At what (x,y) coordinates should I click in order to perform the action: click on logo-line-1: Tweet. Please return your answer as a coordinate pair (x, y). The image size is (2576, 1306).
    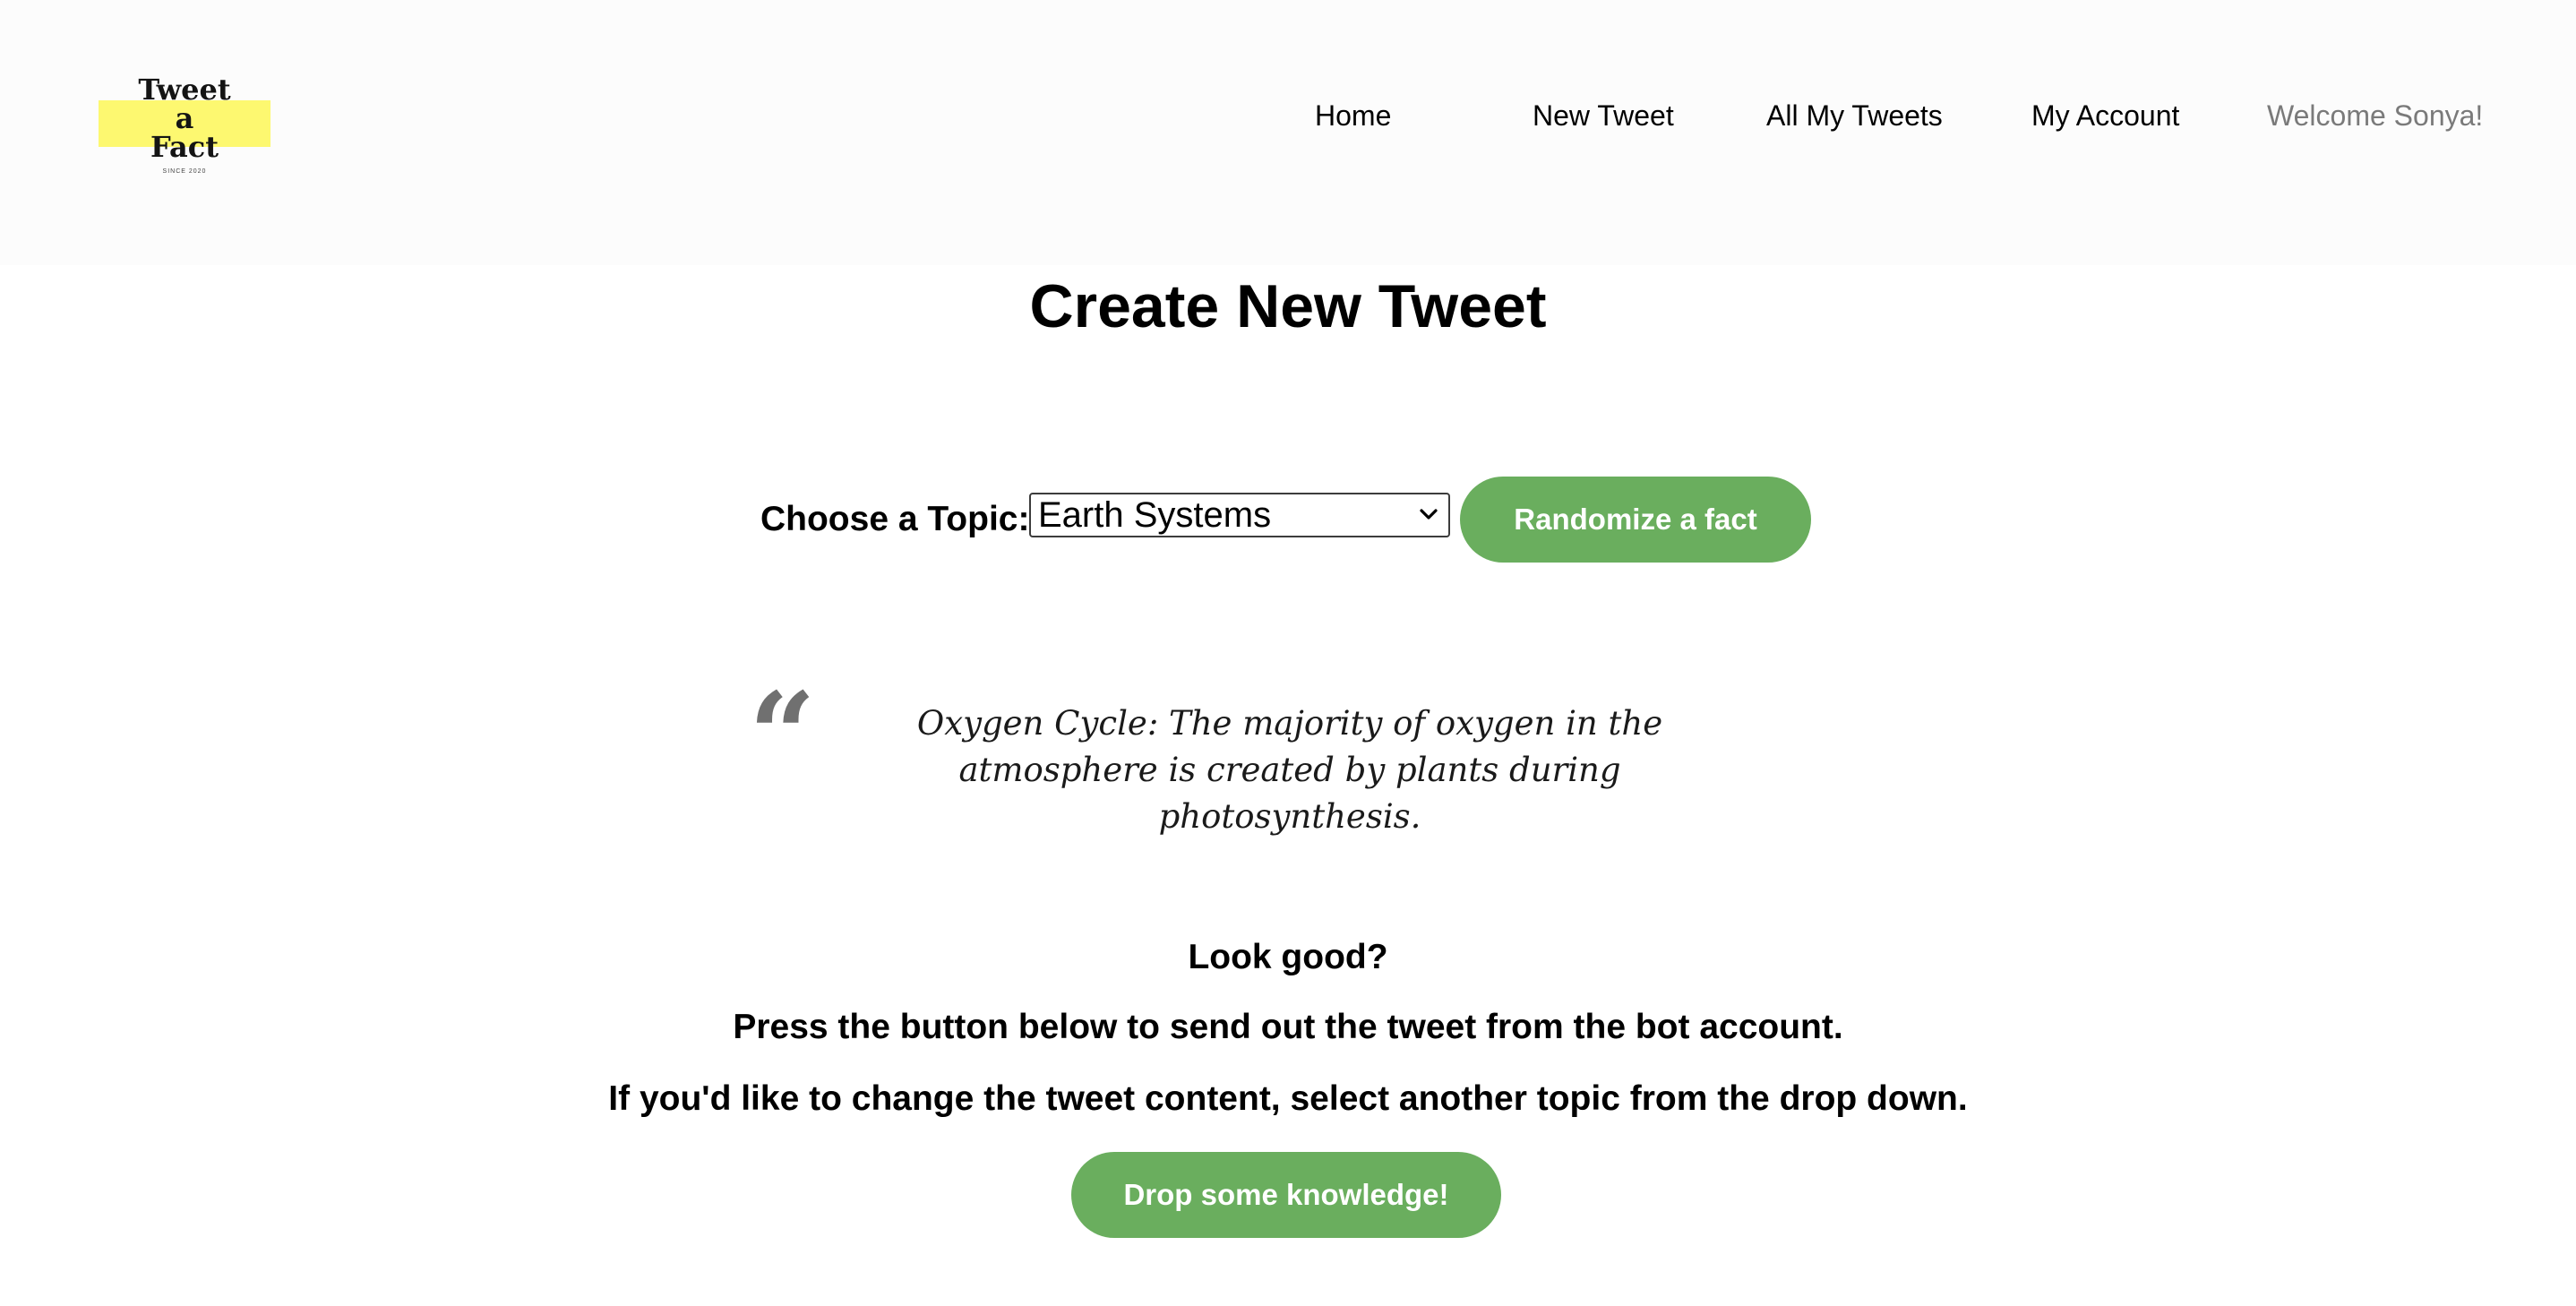
    Looking at the image, I should click on (184, 90).